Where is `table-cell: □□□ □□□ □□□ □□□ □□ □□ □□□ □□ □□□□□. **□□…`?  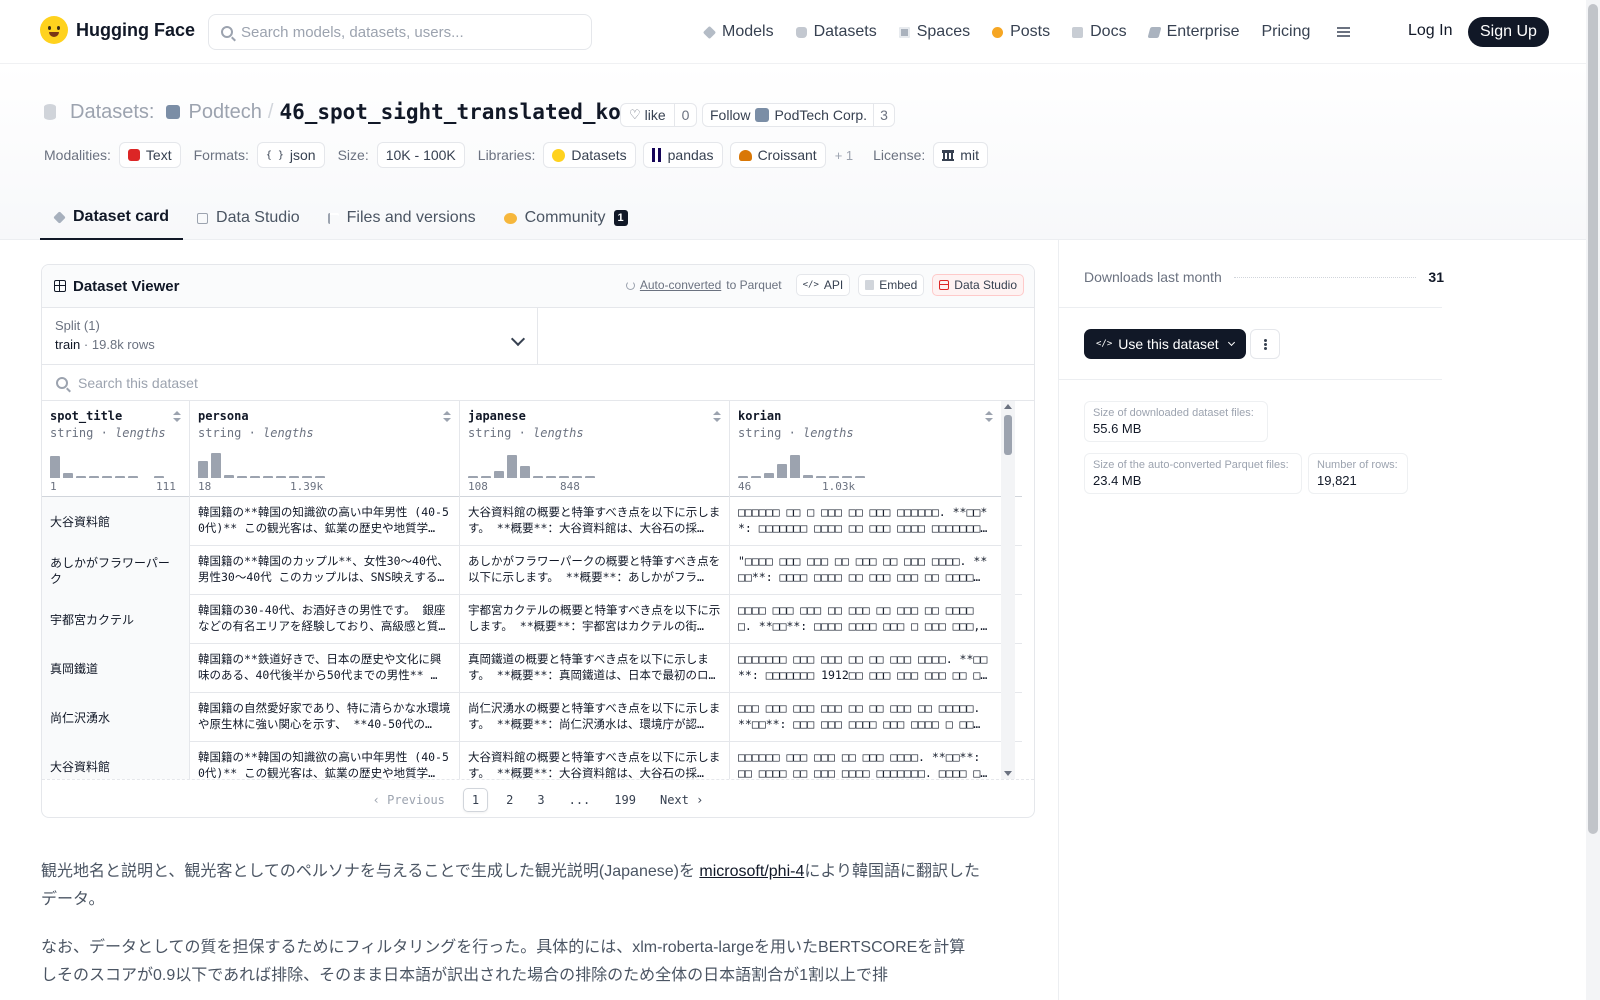
table-cell: □□□ □□□ □□□ □□□ □□ □□ □□□ □□ □□□□□. **□□… is located at coordinates (866, 717).